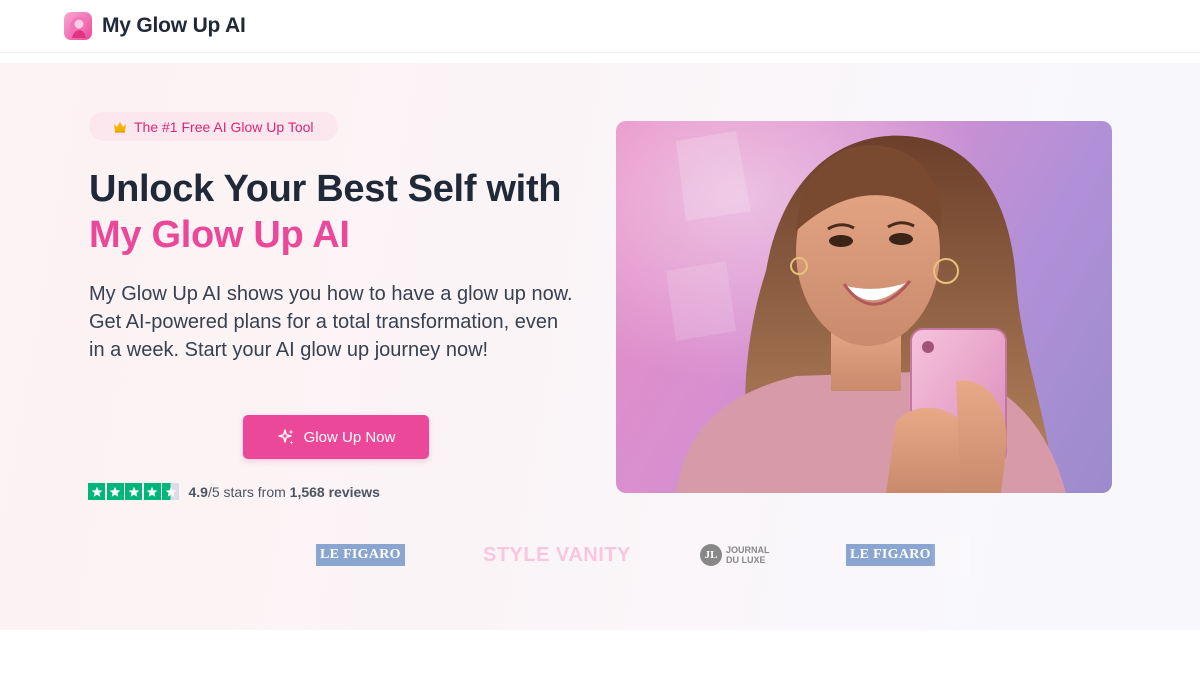  Describe the element at coordinates (748, 555) in the screenshot. I see `journal-du-luxe-wordmark: JOURNAL DU LUXE` at that location.